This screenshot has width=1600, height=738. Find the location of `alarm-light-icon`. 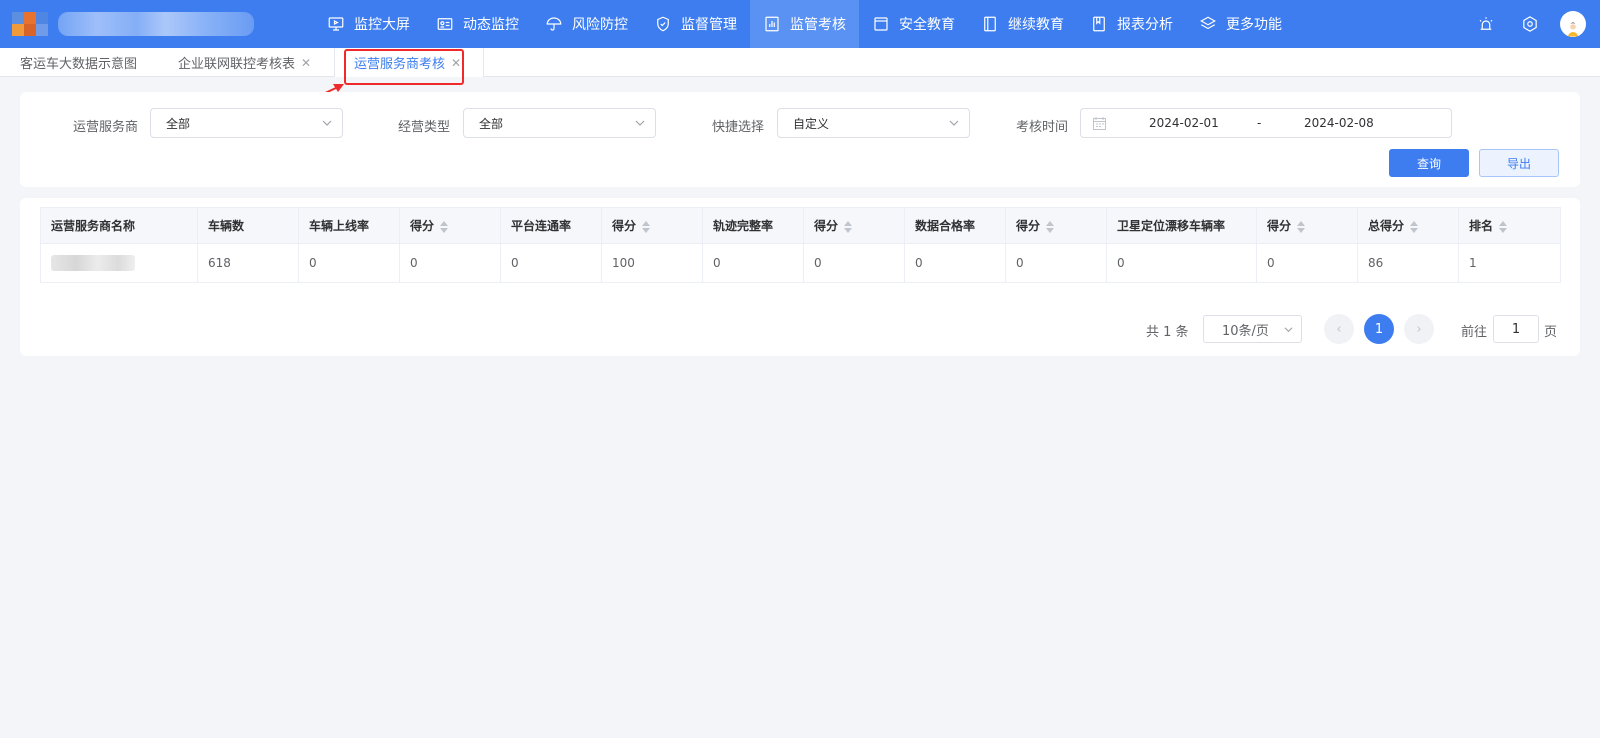

alarm-light-icon is located at coordinates (1486, 23).